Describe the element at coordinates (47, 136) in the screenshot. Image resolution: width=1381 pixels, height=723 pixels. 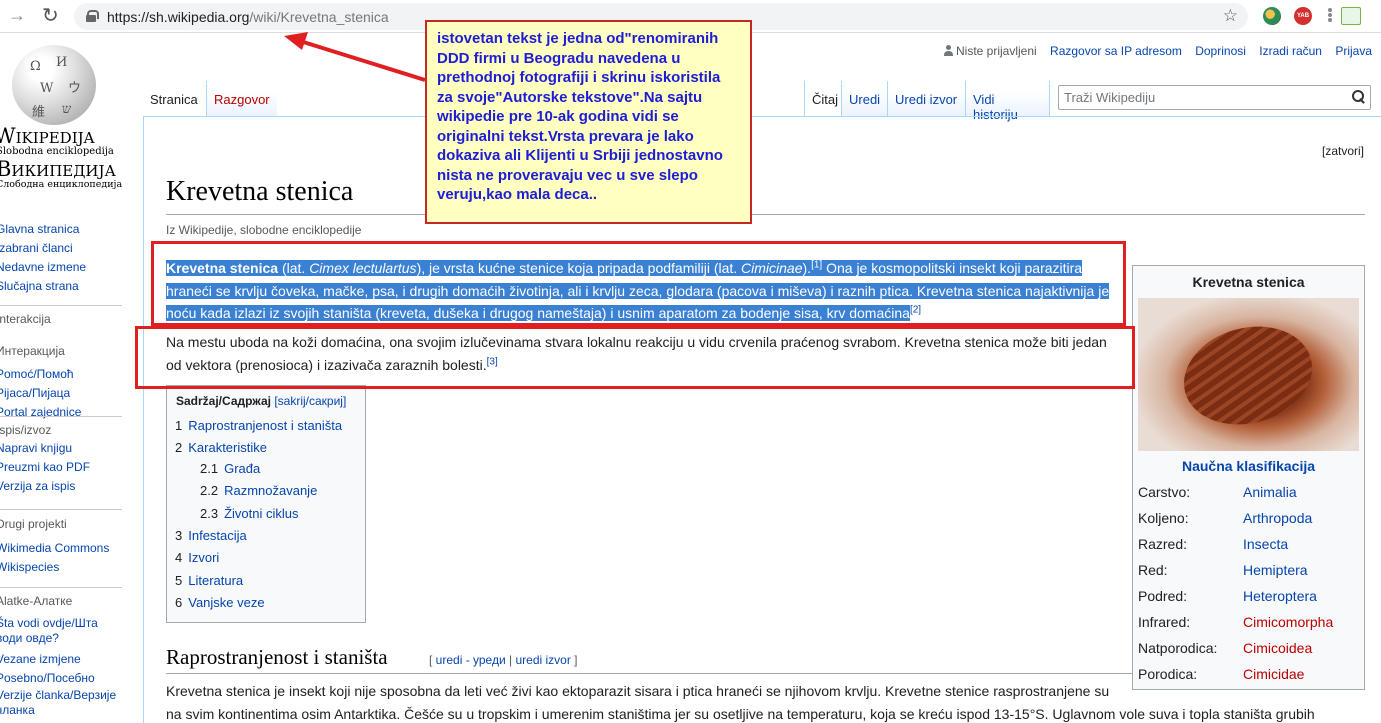
I see `logo-wordmark-latin: Wikipedija` at that location.